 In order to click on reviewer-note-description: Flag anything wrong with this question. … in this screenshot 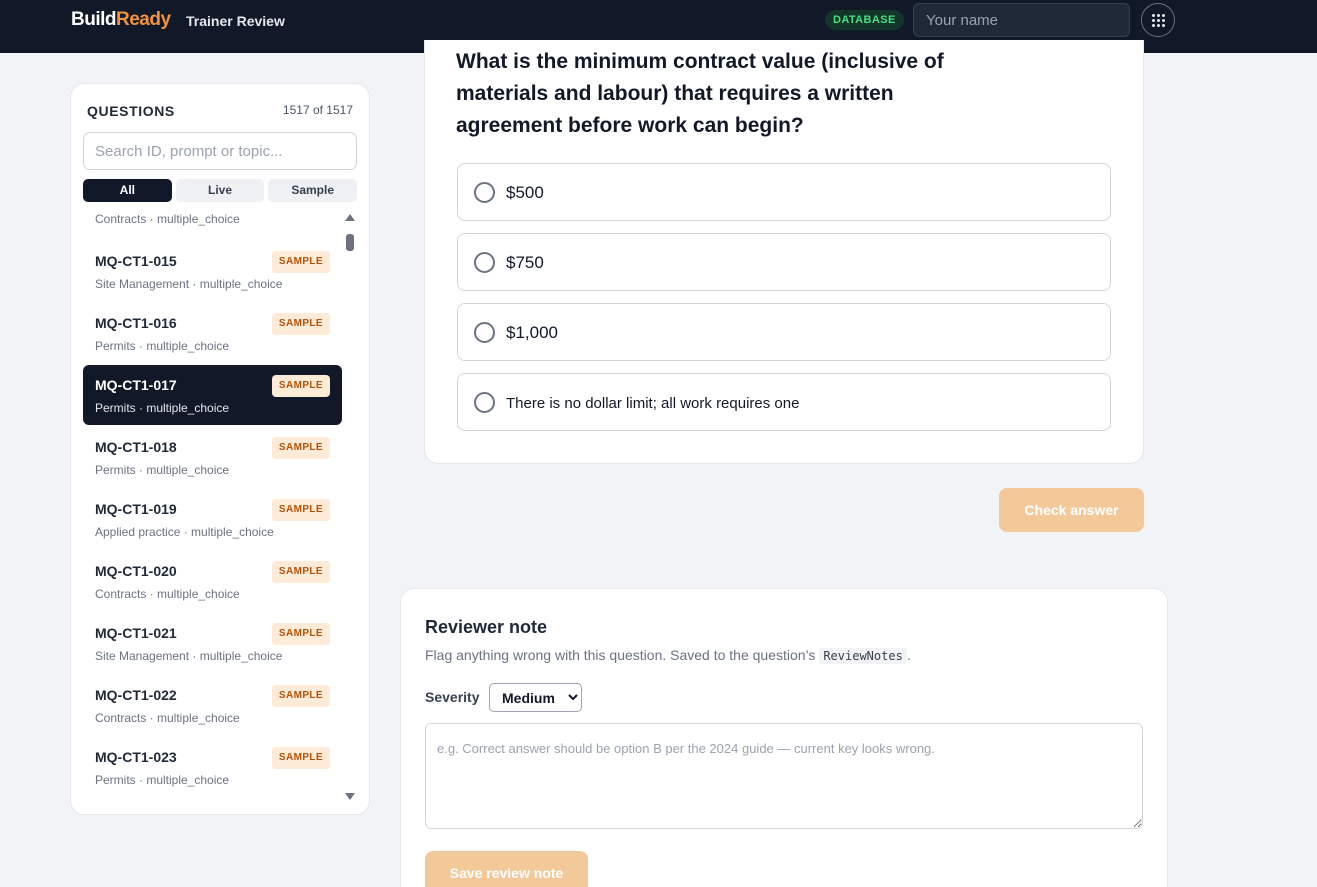, I will do `click(668, 655)`.